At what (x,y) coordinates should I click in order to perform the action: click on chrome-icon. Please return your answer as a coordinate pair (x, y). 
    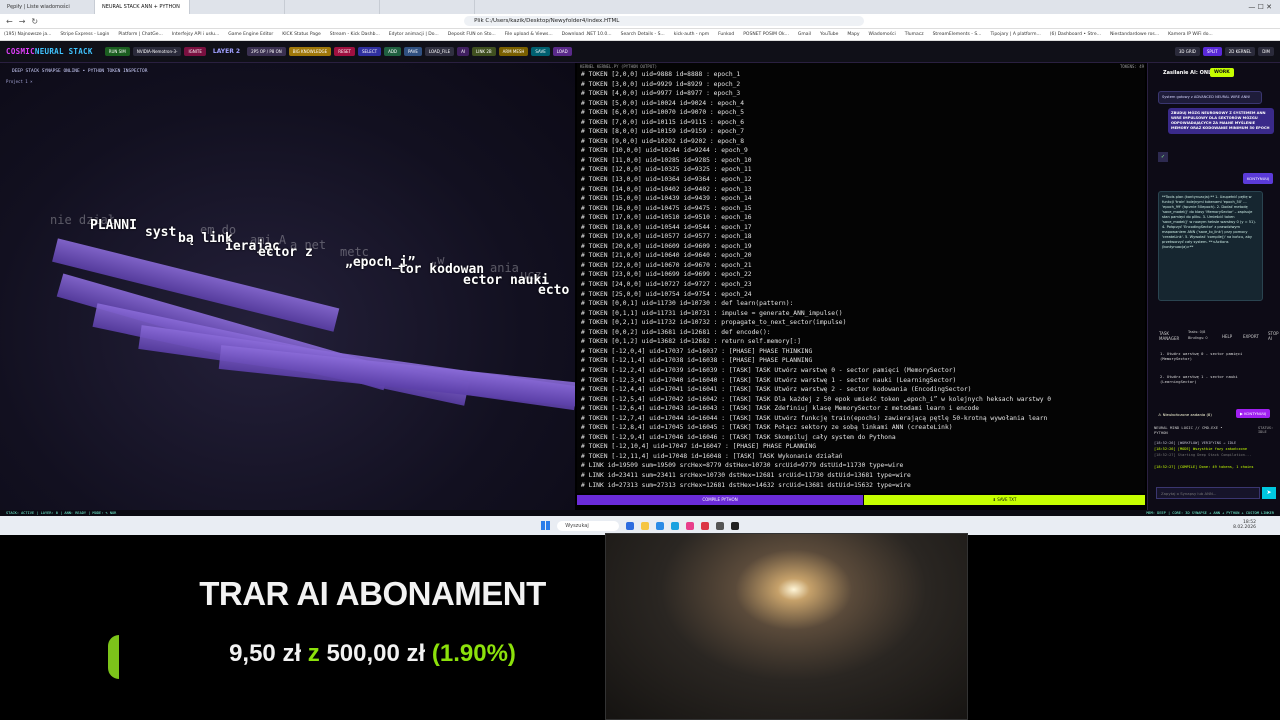
    Looking at the image, I should click on (704, 525).